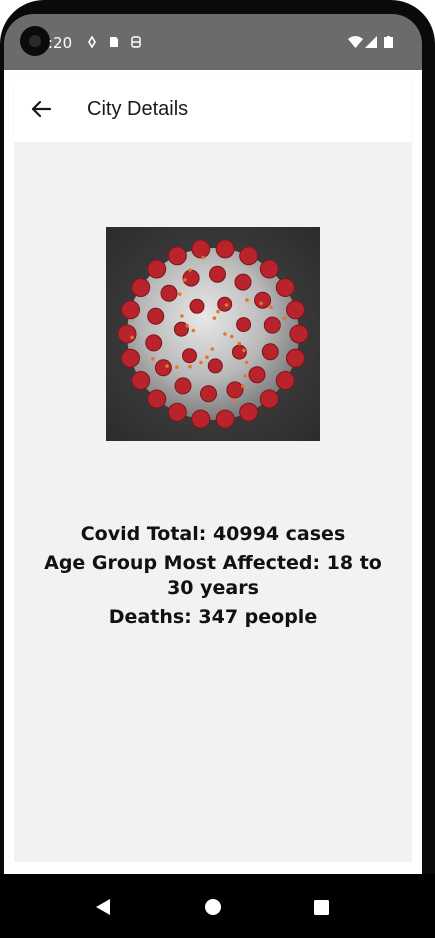 The image size is (435, 938). I want to click on coronavirus-image, so click(213, 334).